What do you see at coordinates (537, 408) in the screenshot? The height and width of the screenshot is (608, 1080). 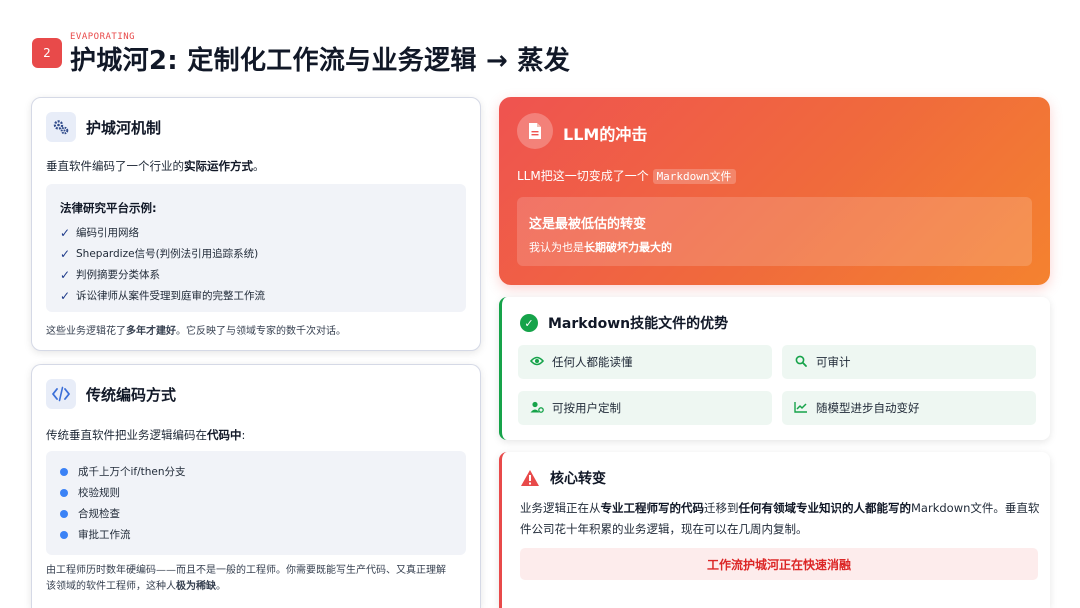 I see `user-gear-icon` at bounding box center [537, 408].